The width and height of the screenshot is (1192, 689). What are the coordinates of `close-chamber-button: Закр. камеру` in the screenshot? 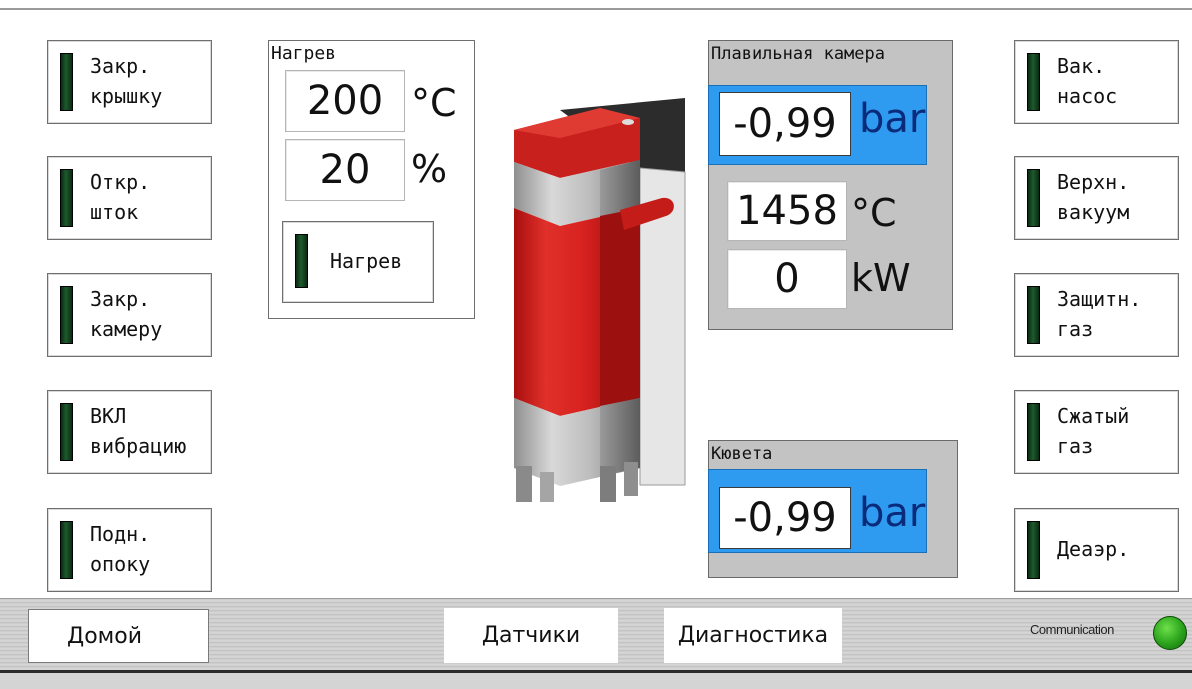 It's located at (129, 315).